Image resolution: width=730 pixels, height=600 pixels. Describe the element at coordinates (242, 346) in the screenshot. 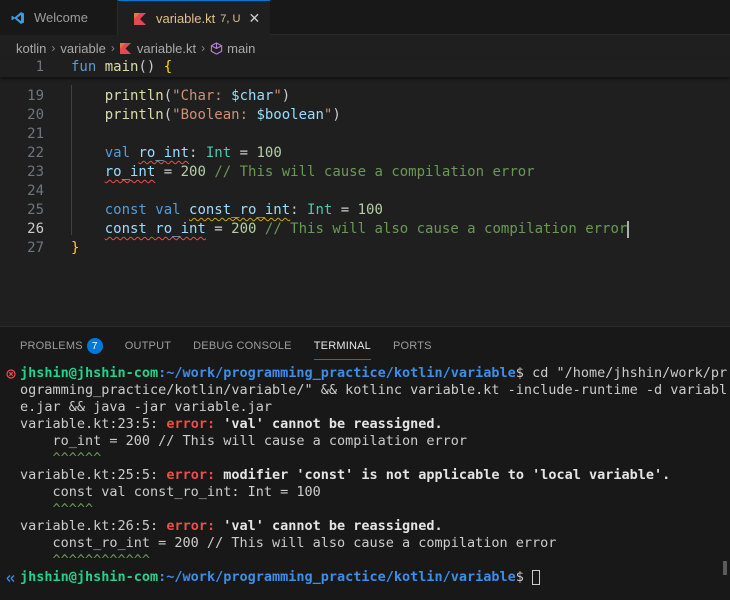

I see `tab-debug-console: DEBUG CONSOLE` at that location.